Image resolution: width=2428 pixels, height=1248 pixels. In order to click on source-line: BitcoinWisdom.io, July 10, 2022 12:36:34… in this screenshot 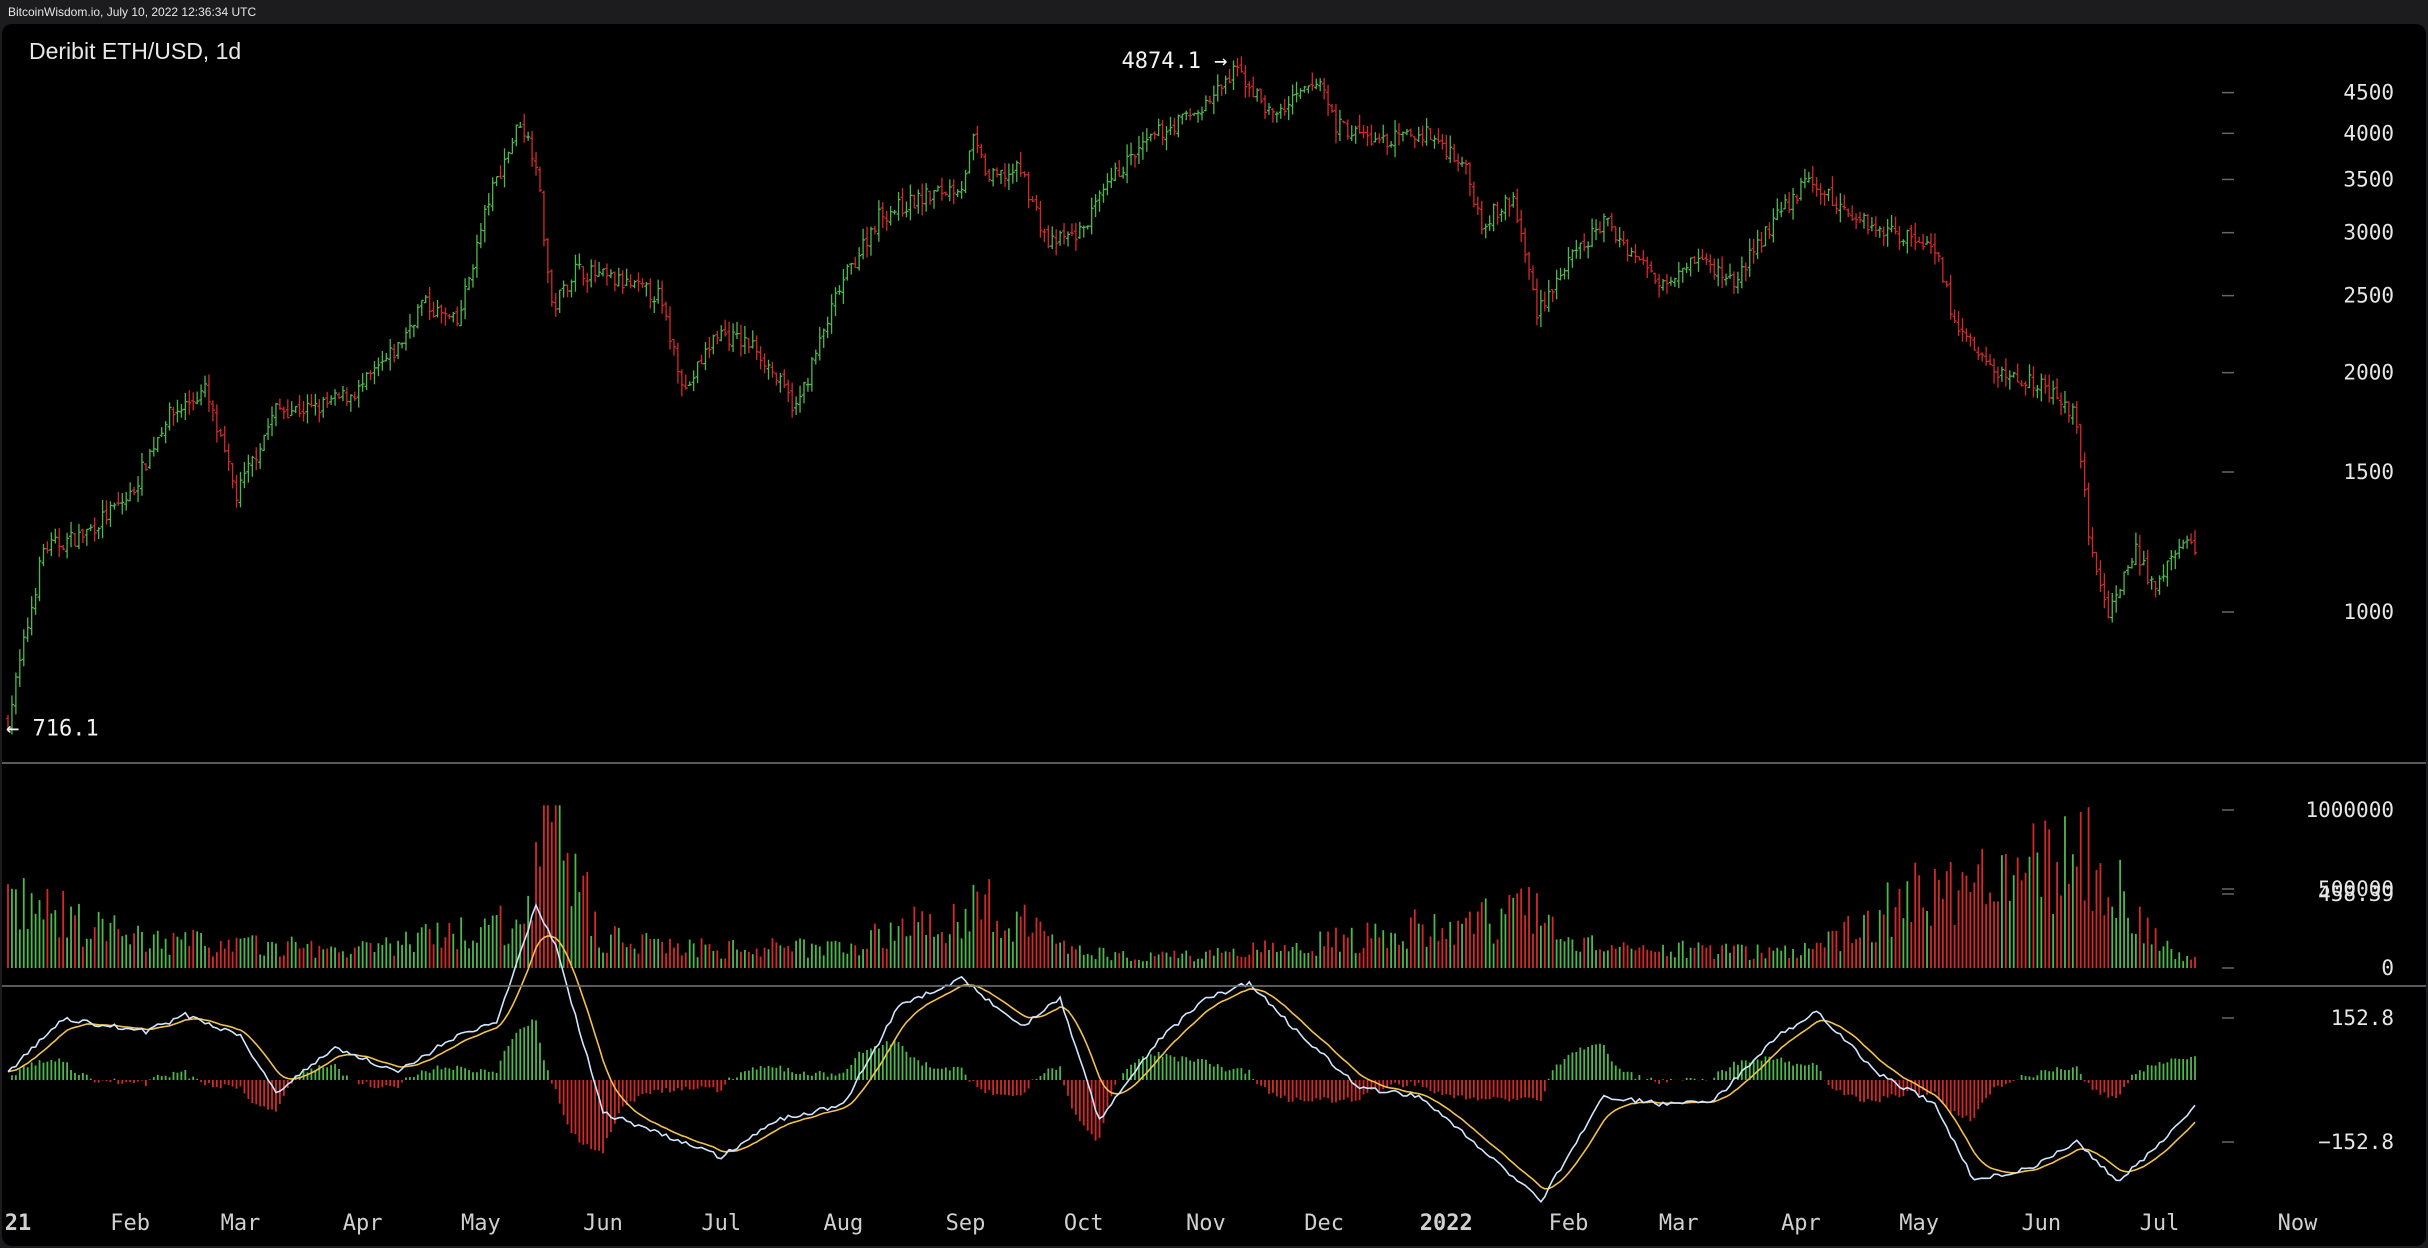, I will do `click(132, 12)`.